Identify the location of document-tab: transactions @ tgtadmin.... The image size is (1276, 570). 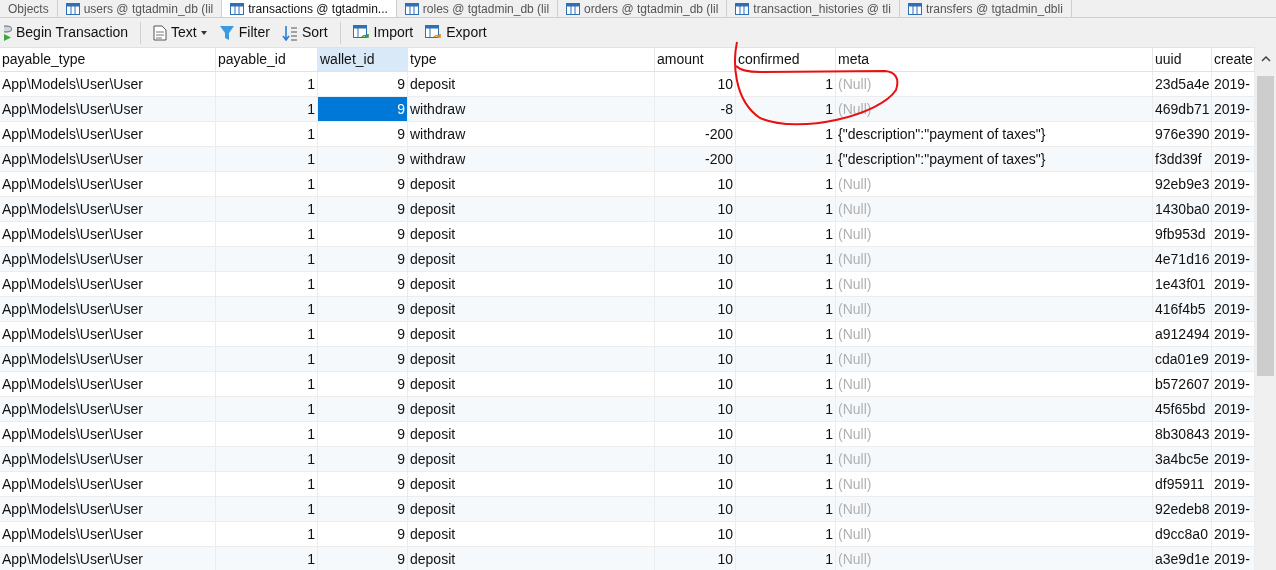
(309, 8).